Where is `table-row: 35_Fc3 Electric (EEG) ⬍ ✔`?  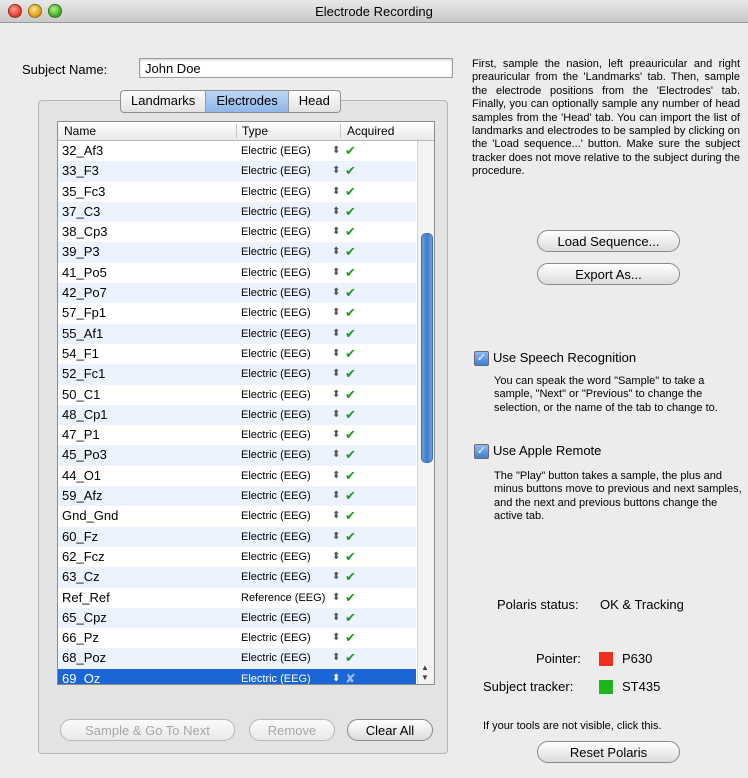
table-row: 35_Fc3 Electric (EEG) ⬍ ✔ is located at coordinates (237, 192).